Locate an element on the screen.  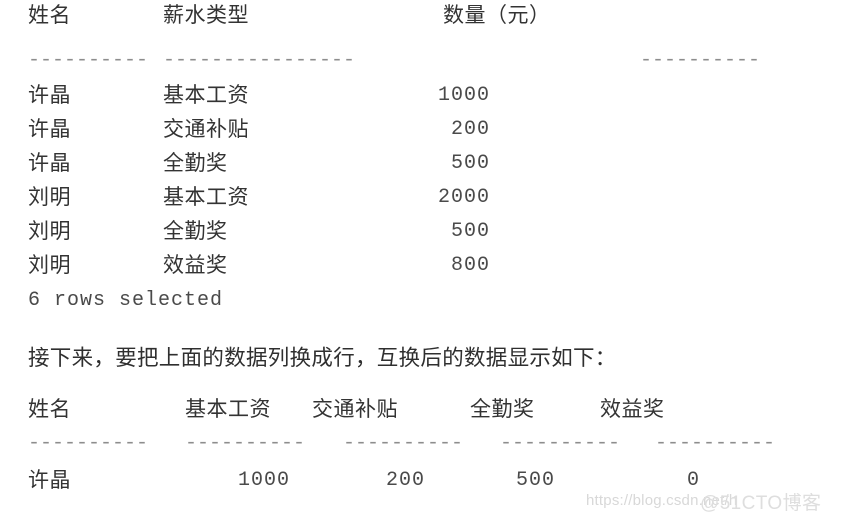
table-two-header-row: 姓名 基本工资 交通补贴 全勤奖 效益奖 is located at coordinates (422, 409).